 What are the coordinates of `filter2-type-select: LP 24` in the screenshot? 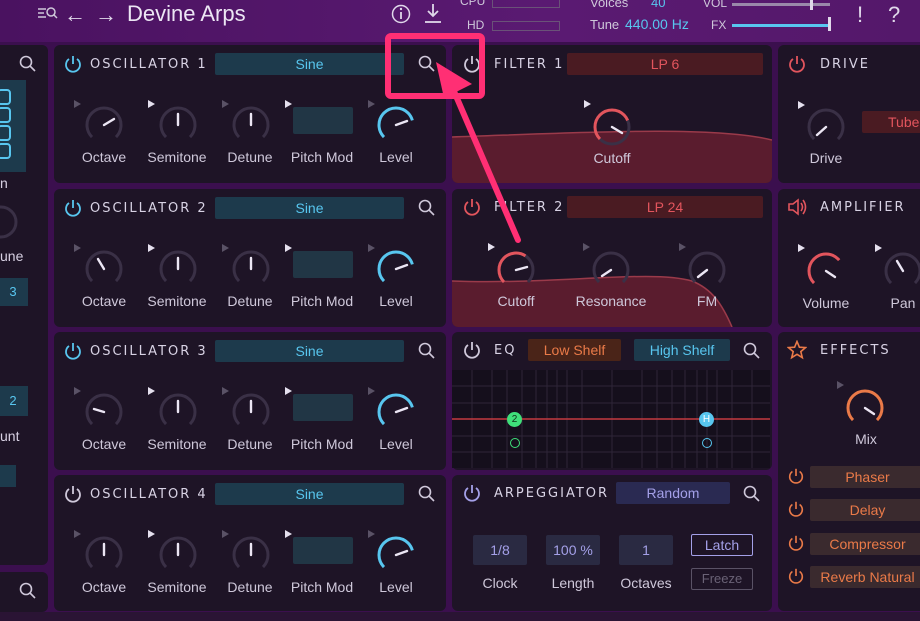 It's located at (665, 207).